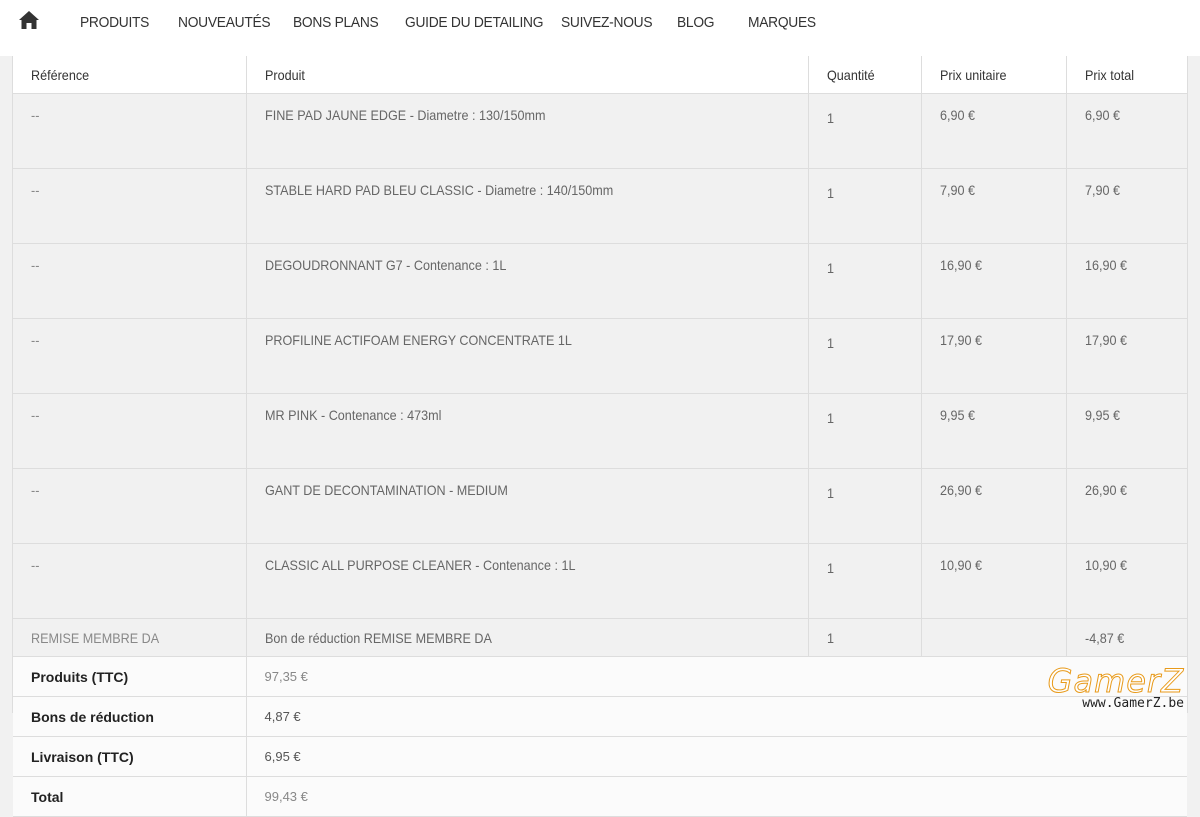  What do you see at coordinates (716, 796) in the screenshot?
I see `summary-value-total: 99,43 €` at bounding box center [716, 796].